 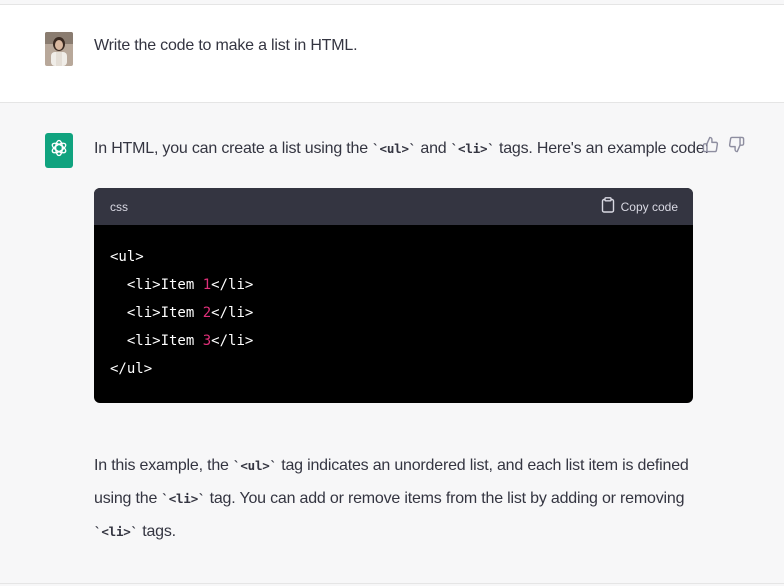 What do you see at coordinates (710, 144) in the screenshot?
I see `thumbs-up-icon` at bounding box center [710, 144].